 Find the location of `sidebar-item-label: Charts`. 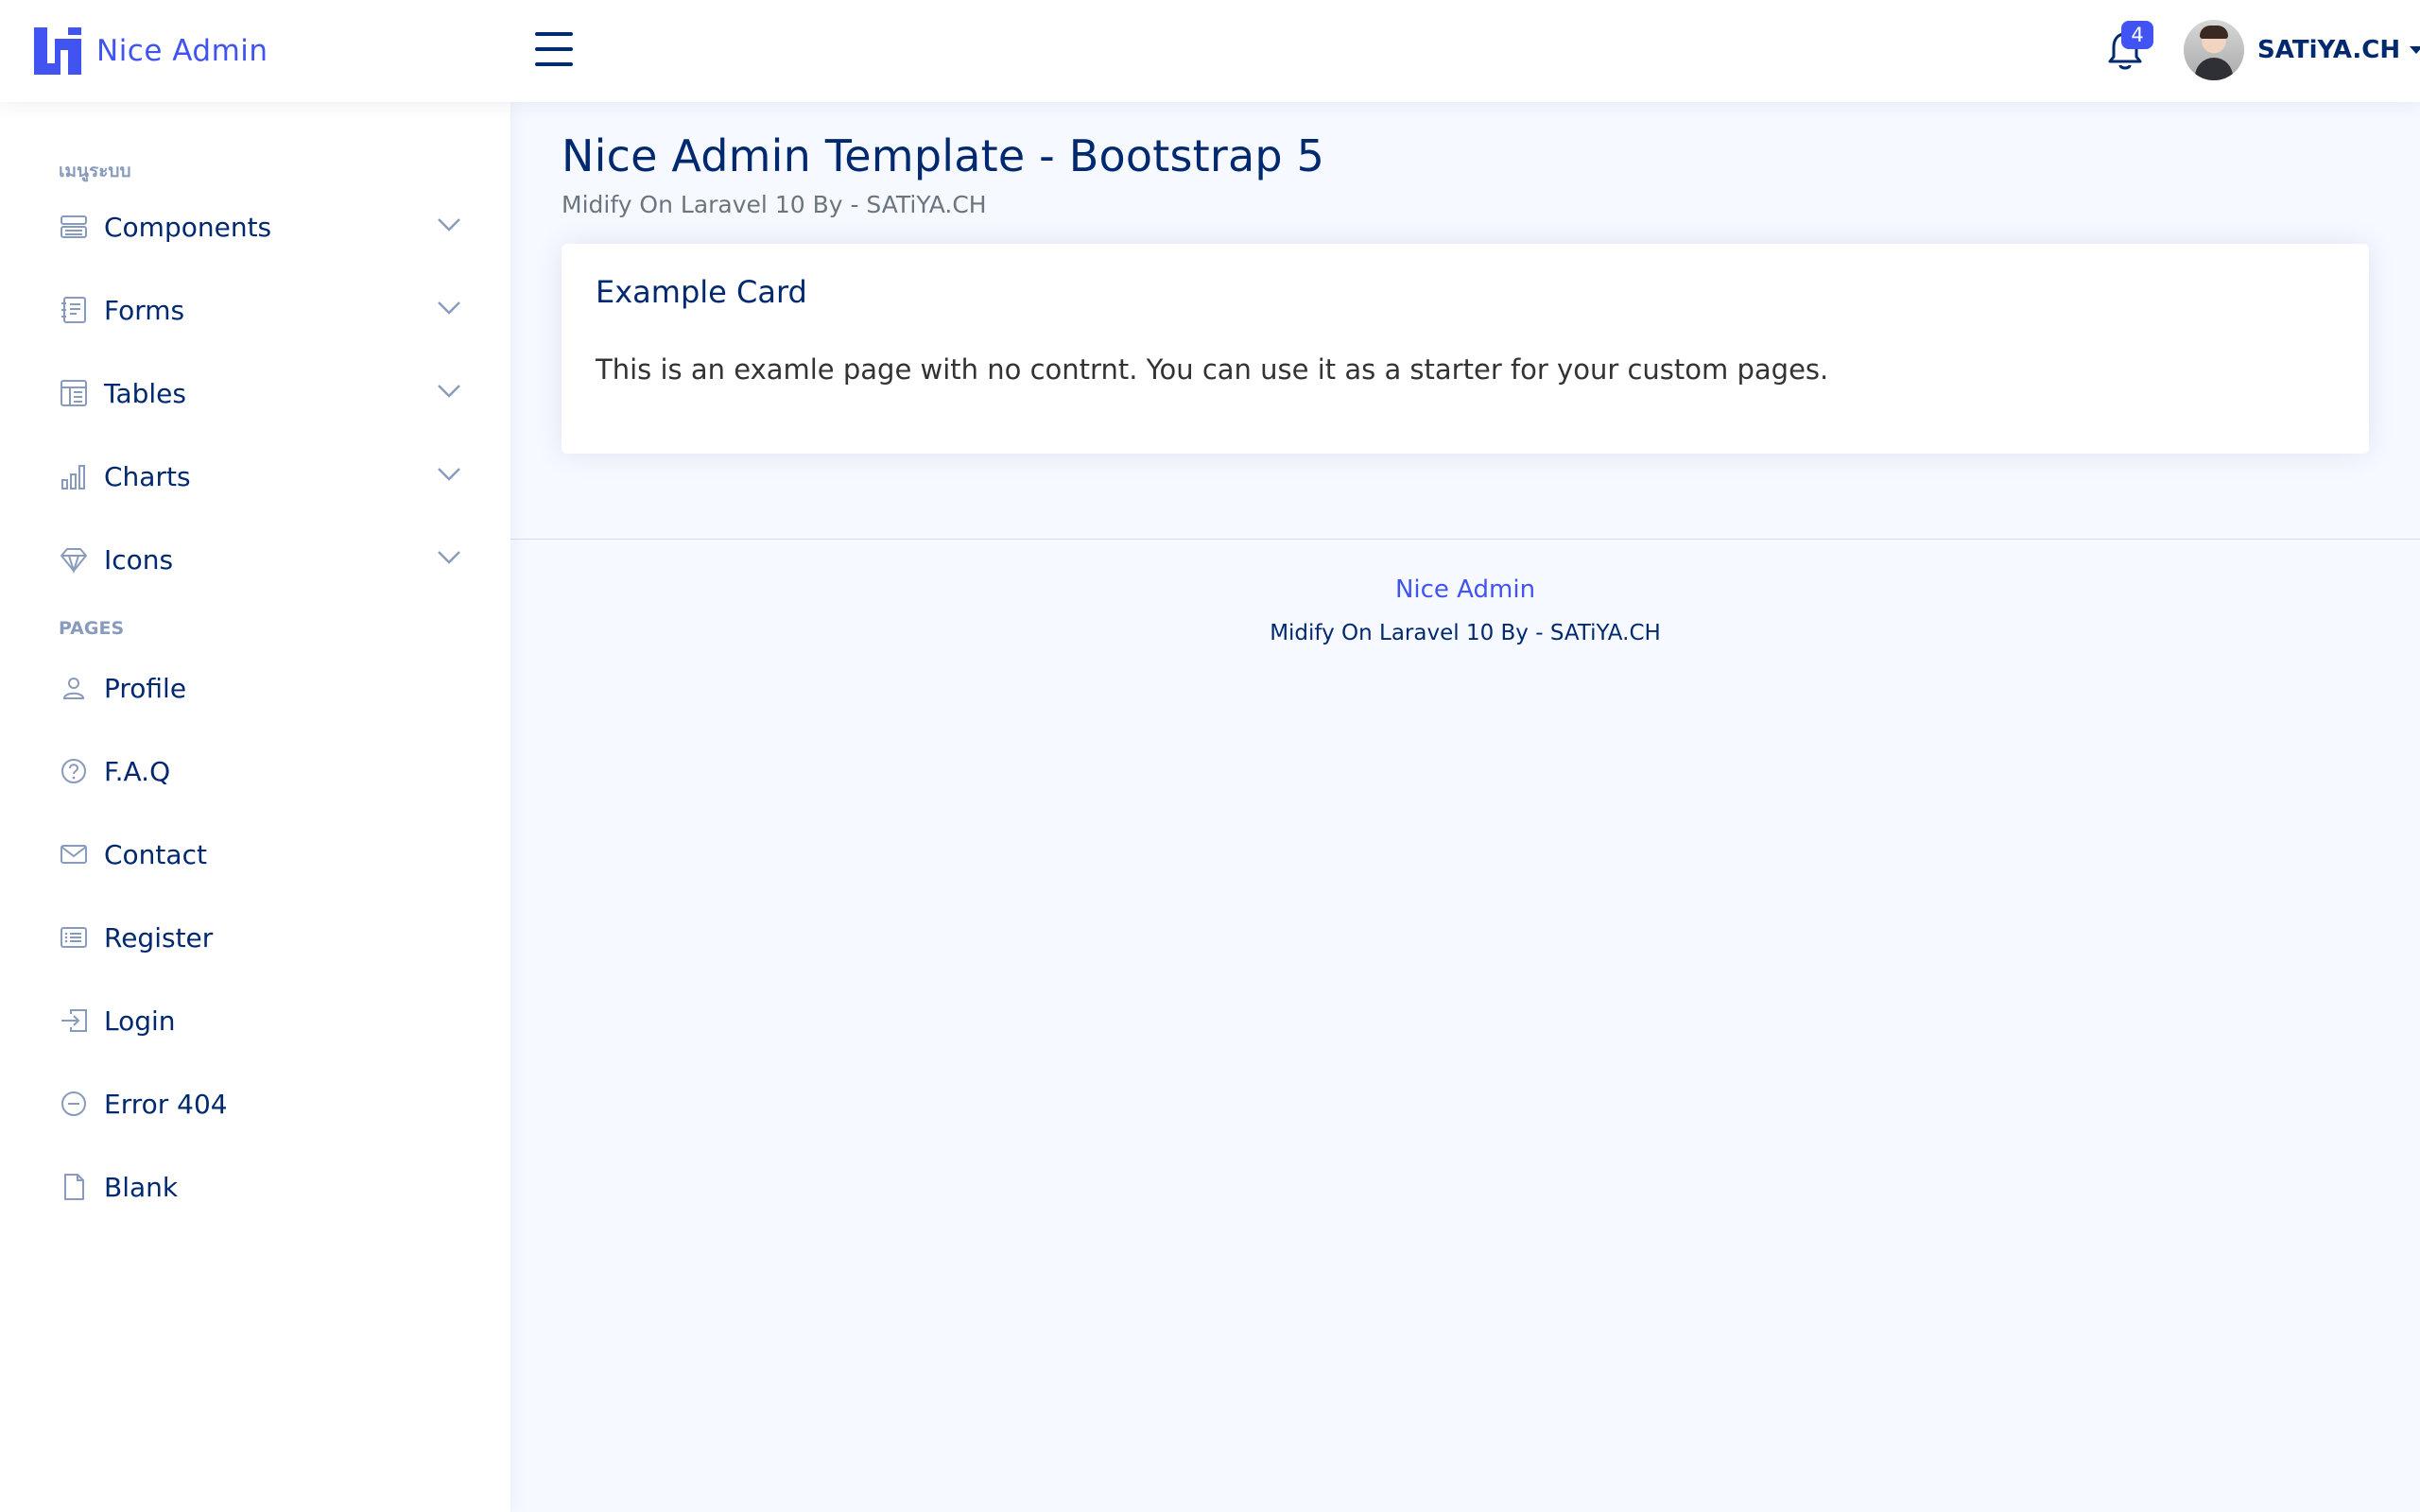

sidebar-item-label: Charts is located at coordinates (147, 476).